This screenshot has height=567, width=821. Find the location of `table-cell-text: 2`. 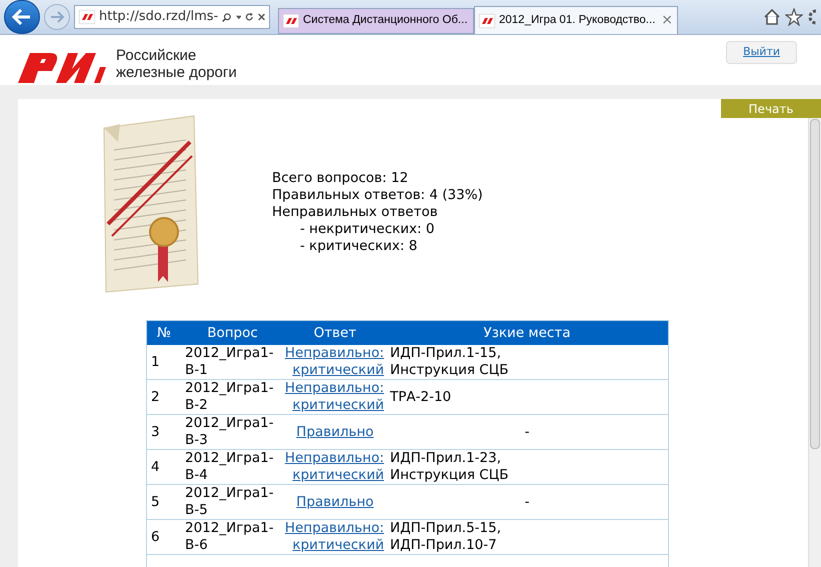

table-cell-text: 2 is located at coordinates (155, 397).